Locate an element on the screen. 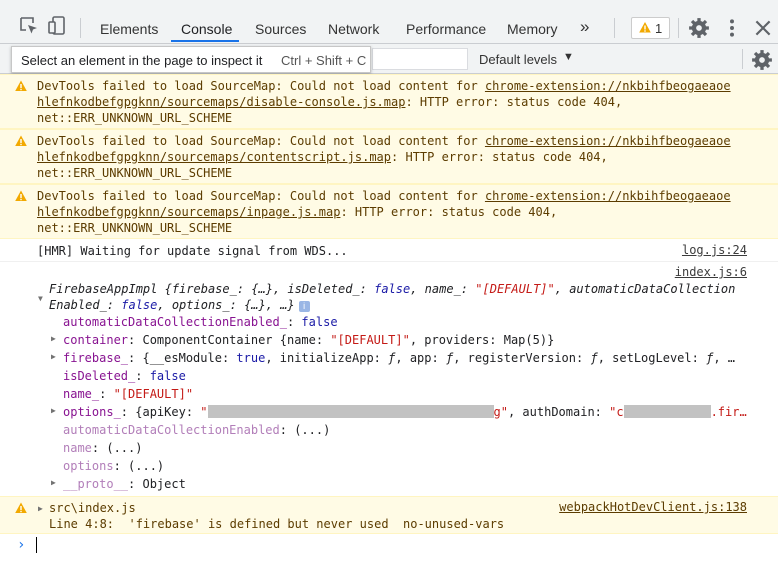  object-summary: , options_: {…}, …} is located at coordinates (226, 305).